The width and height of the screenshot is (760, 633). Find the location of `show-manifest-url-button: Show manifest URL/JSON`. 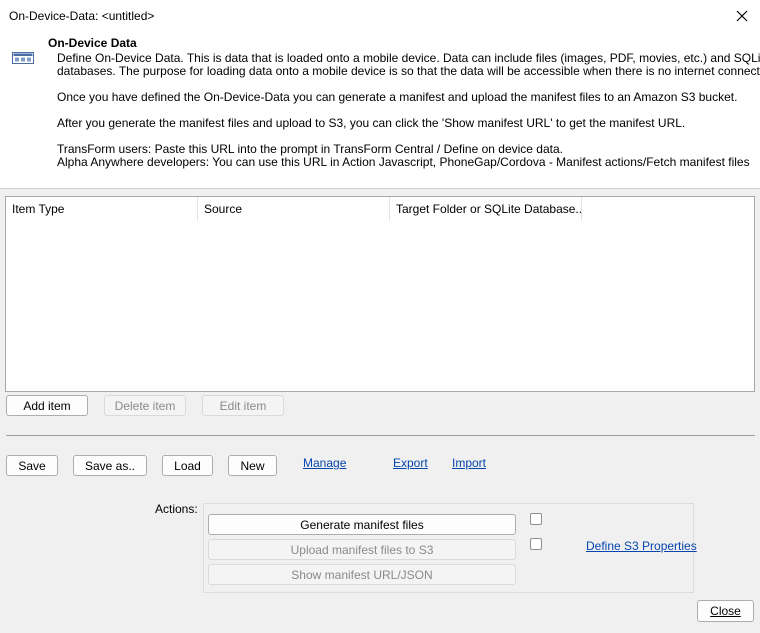

show-manifest-url-button: Show manifest URL/JSON is located at coordinates (362, 574).